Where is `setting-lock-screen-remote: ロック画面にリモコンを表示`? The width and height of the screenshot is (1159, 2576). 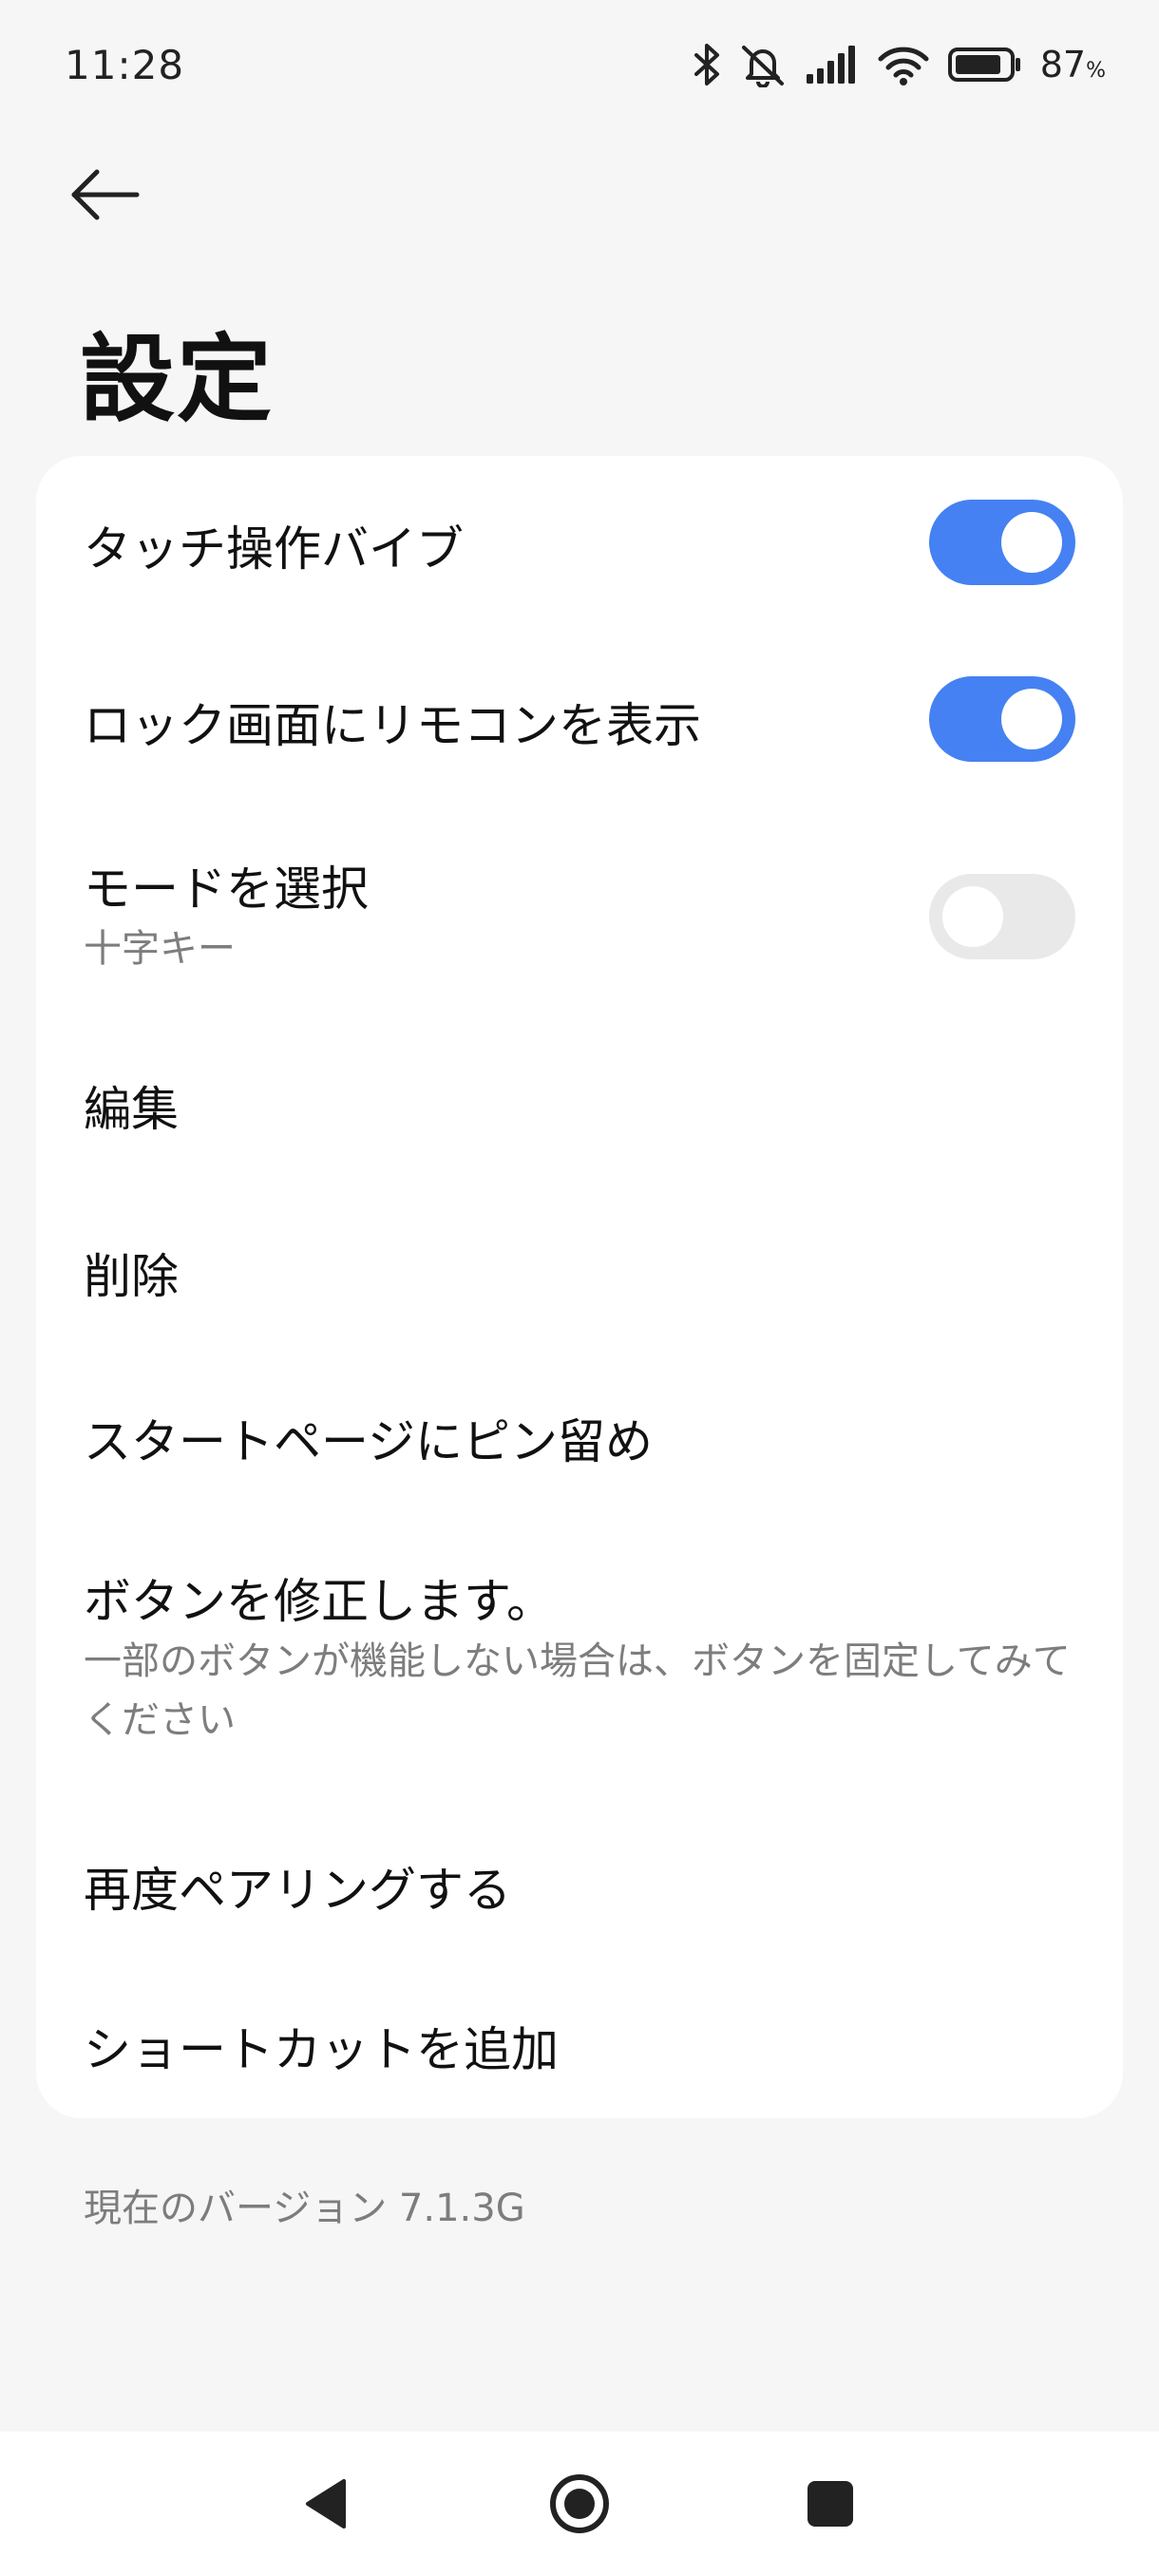
setting-lock-screen-remote: ロック画面にリモコンを表示 is located at coordinates (579, 718).